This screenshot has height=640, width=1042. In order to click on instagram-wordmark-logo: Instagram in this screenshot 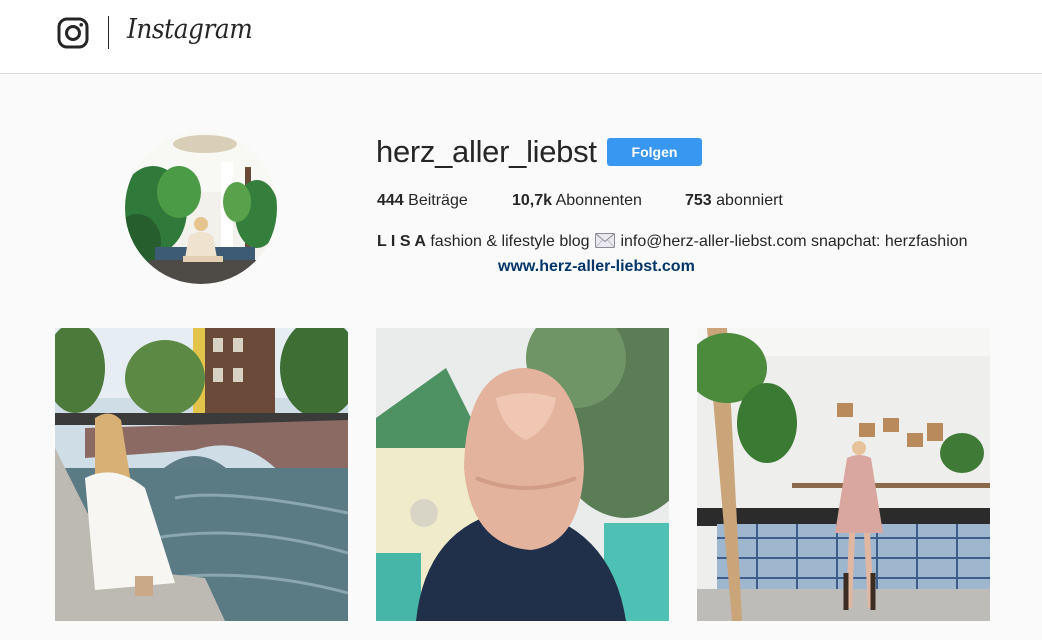, I will do `click(190, 29)`.